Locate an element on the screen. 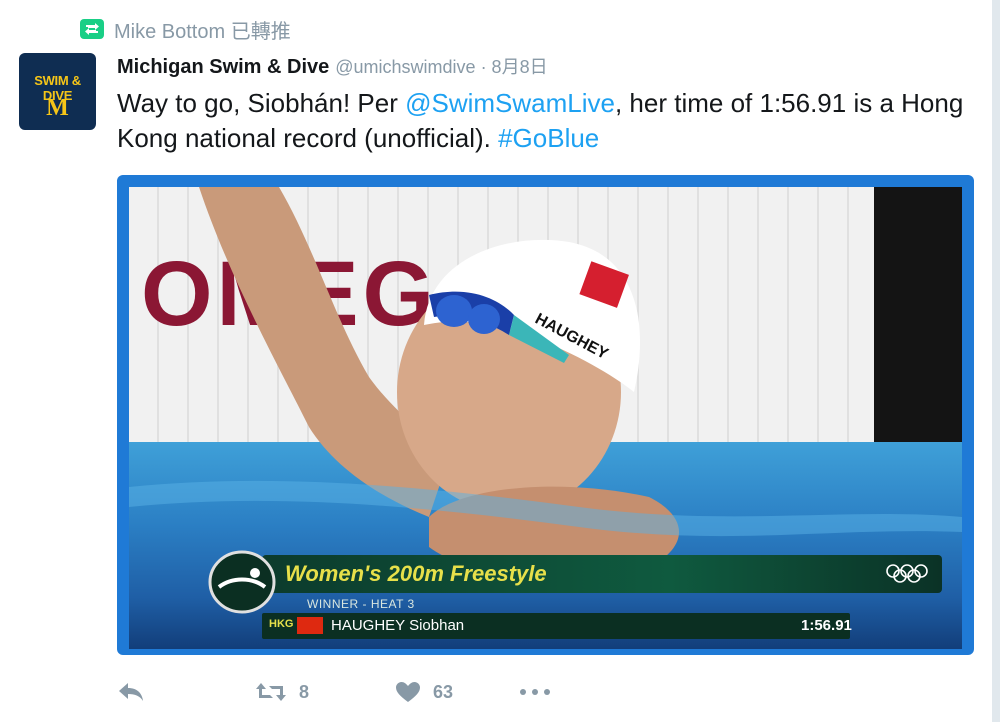 This screenshot has width=1000, height=722. olympic-rings-icon is located at coordinates (907, 573).